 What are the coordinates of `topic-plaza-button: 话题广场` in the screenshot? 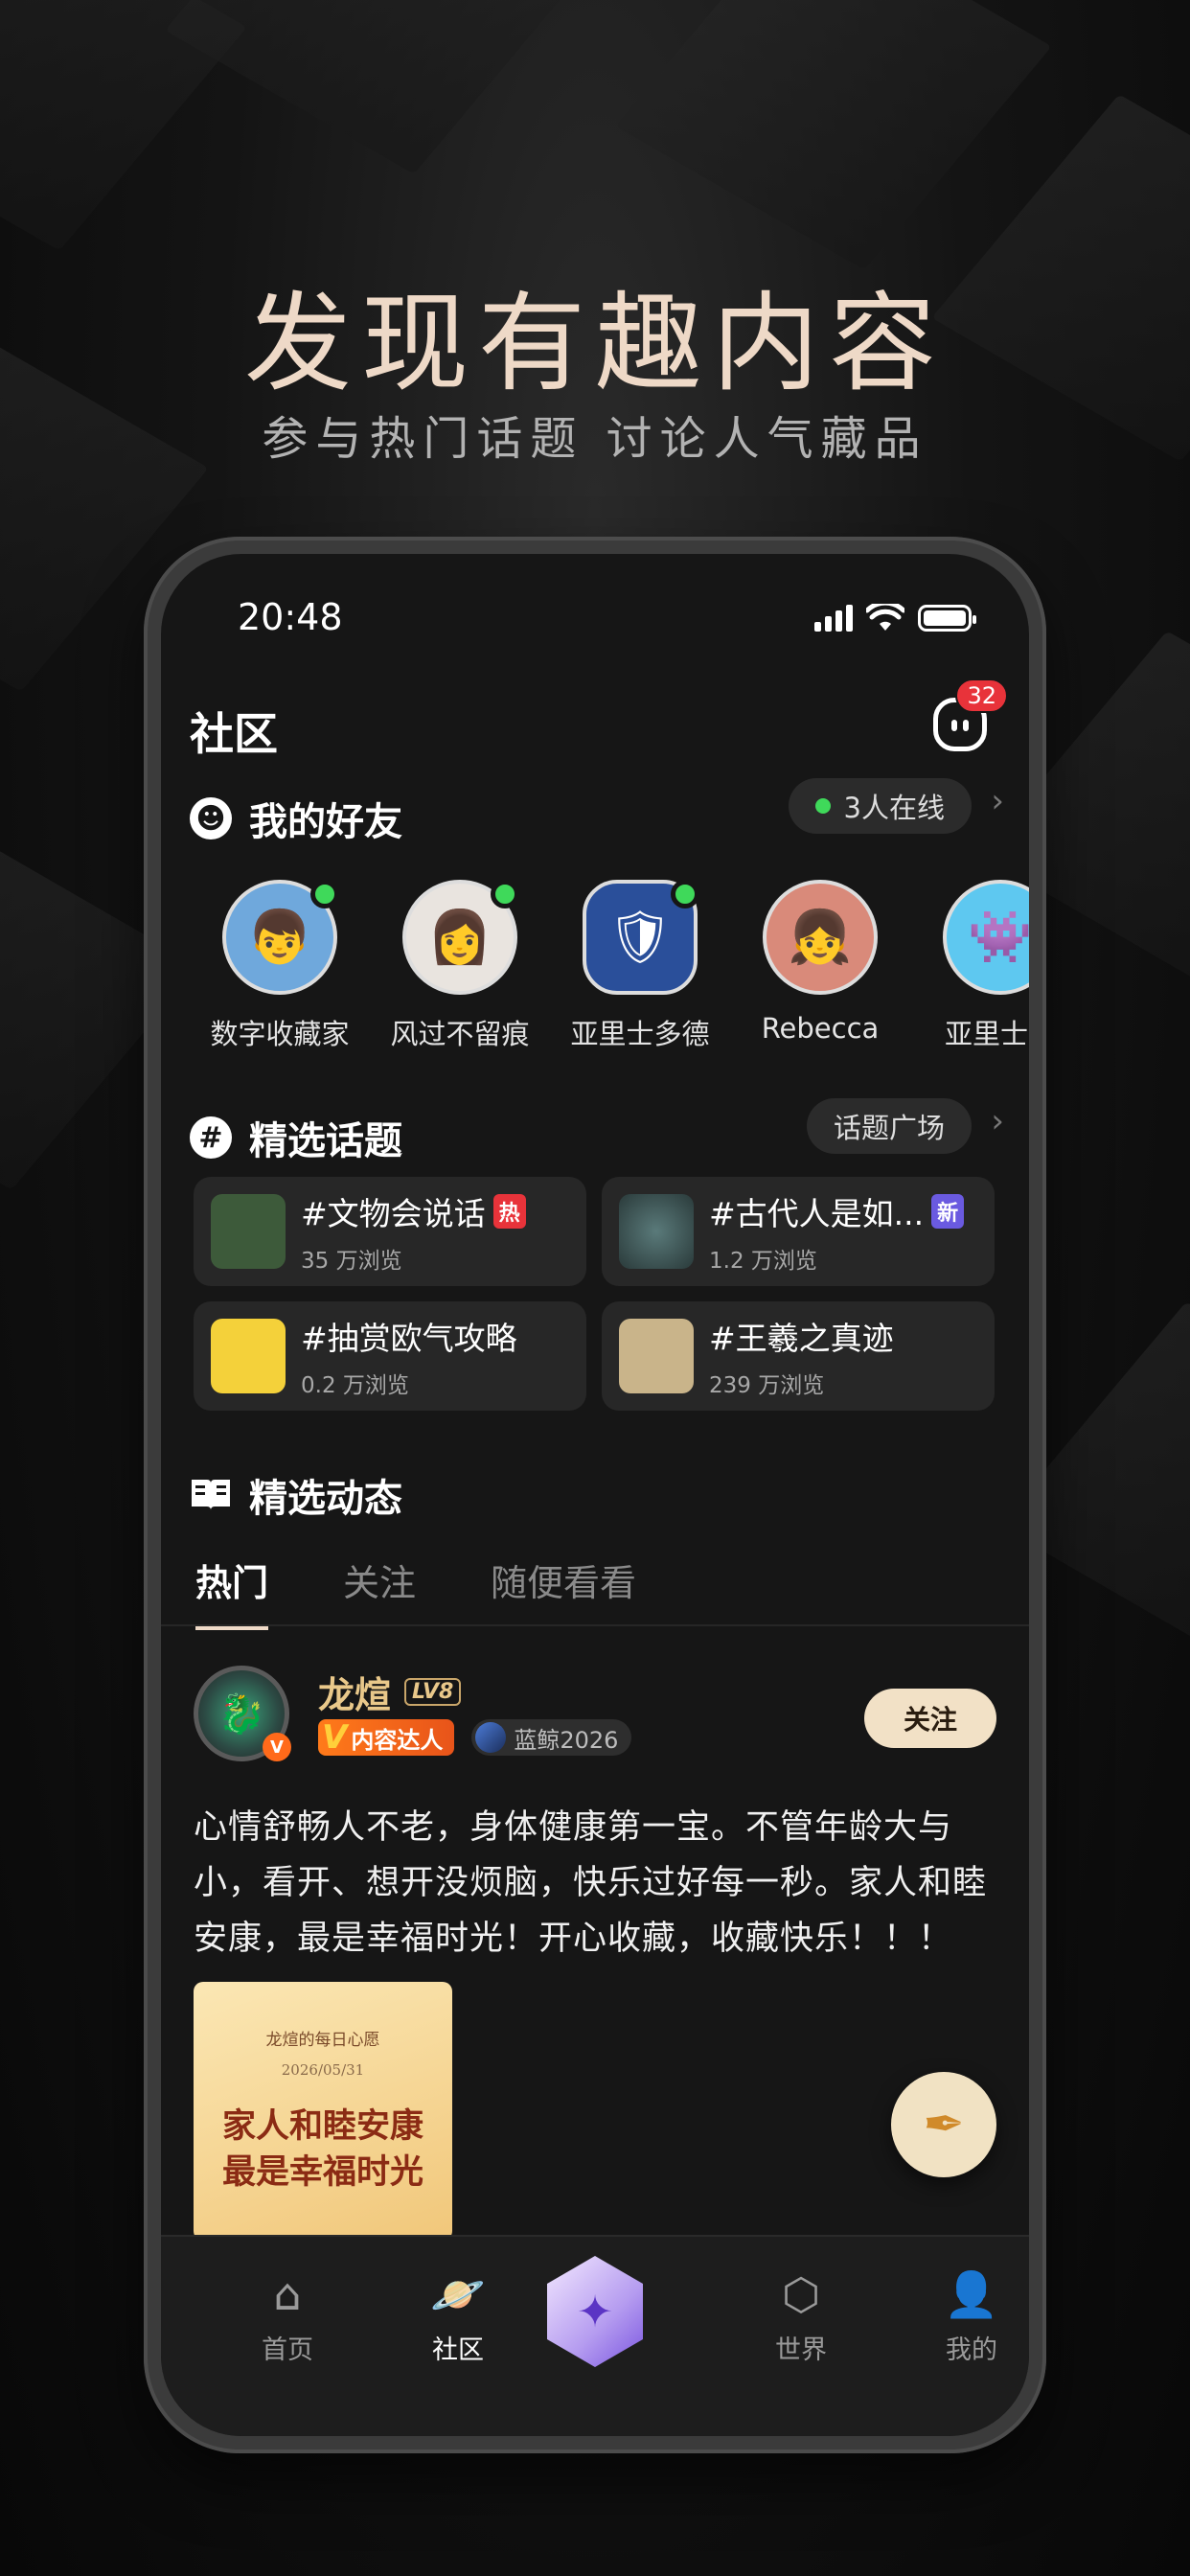 It's located at (889, 1126).